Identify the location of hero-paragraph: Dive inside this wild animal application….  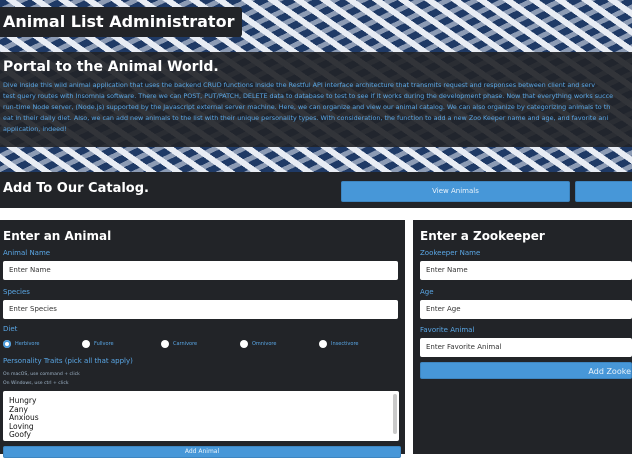
(317, 107).